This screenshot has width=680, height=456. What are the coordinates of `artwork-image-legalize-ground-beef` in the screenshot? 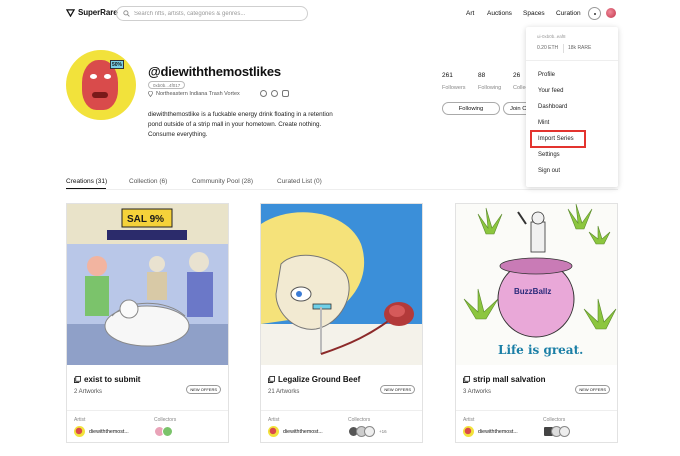 It's located at (341, 284).